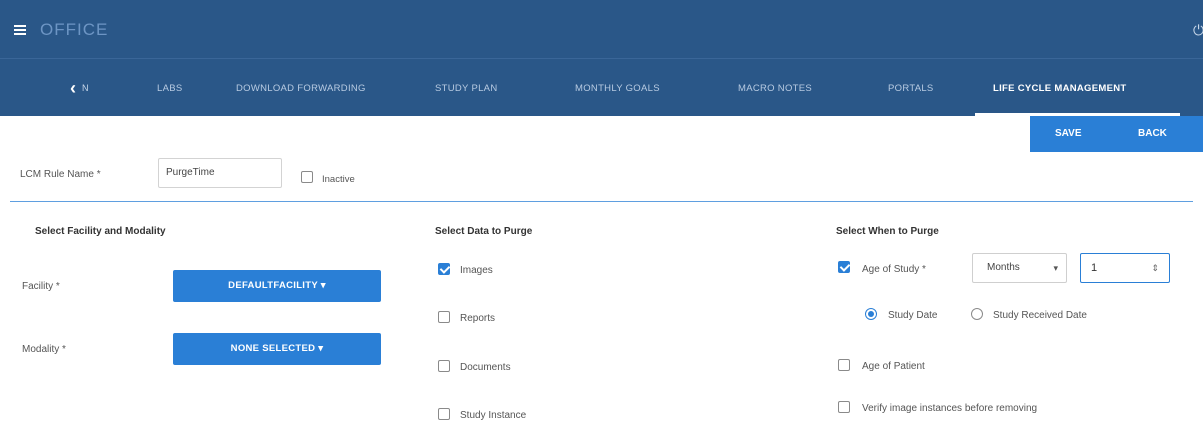 The width and height of the screenshot is (1203, 426). What do you see at coordinates (170, 88) in the screenshot?
I see `tab-labs: LABS` at bounding box center [170, 88].